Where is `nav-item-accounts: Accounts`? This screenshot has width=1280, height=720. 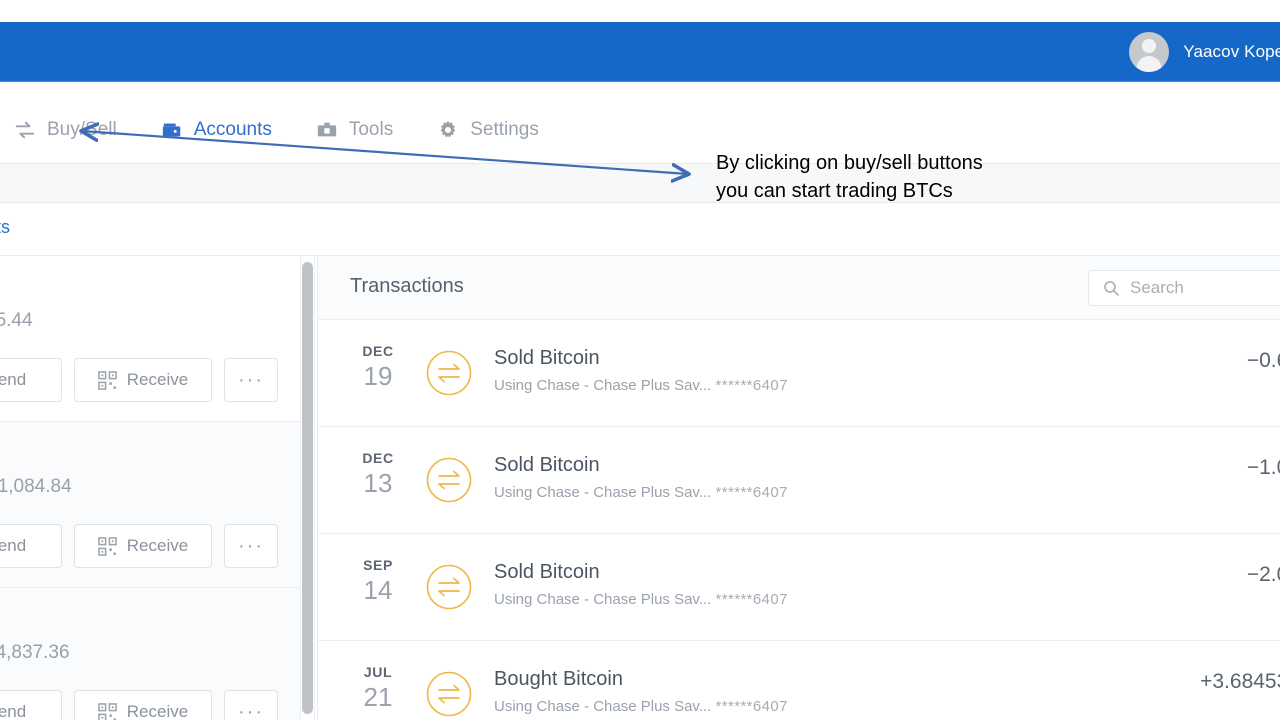 nav-item-accounts: Accounts is located at coordinates (227, 130).